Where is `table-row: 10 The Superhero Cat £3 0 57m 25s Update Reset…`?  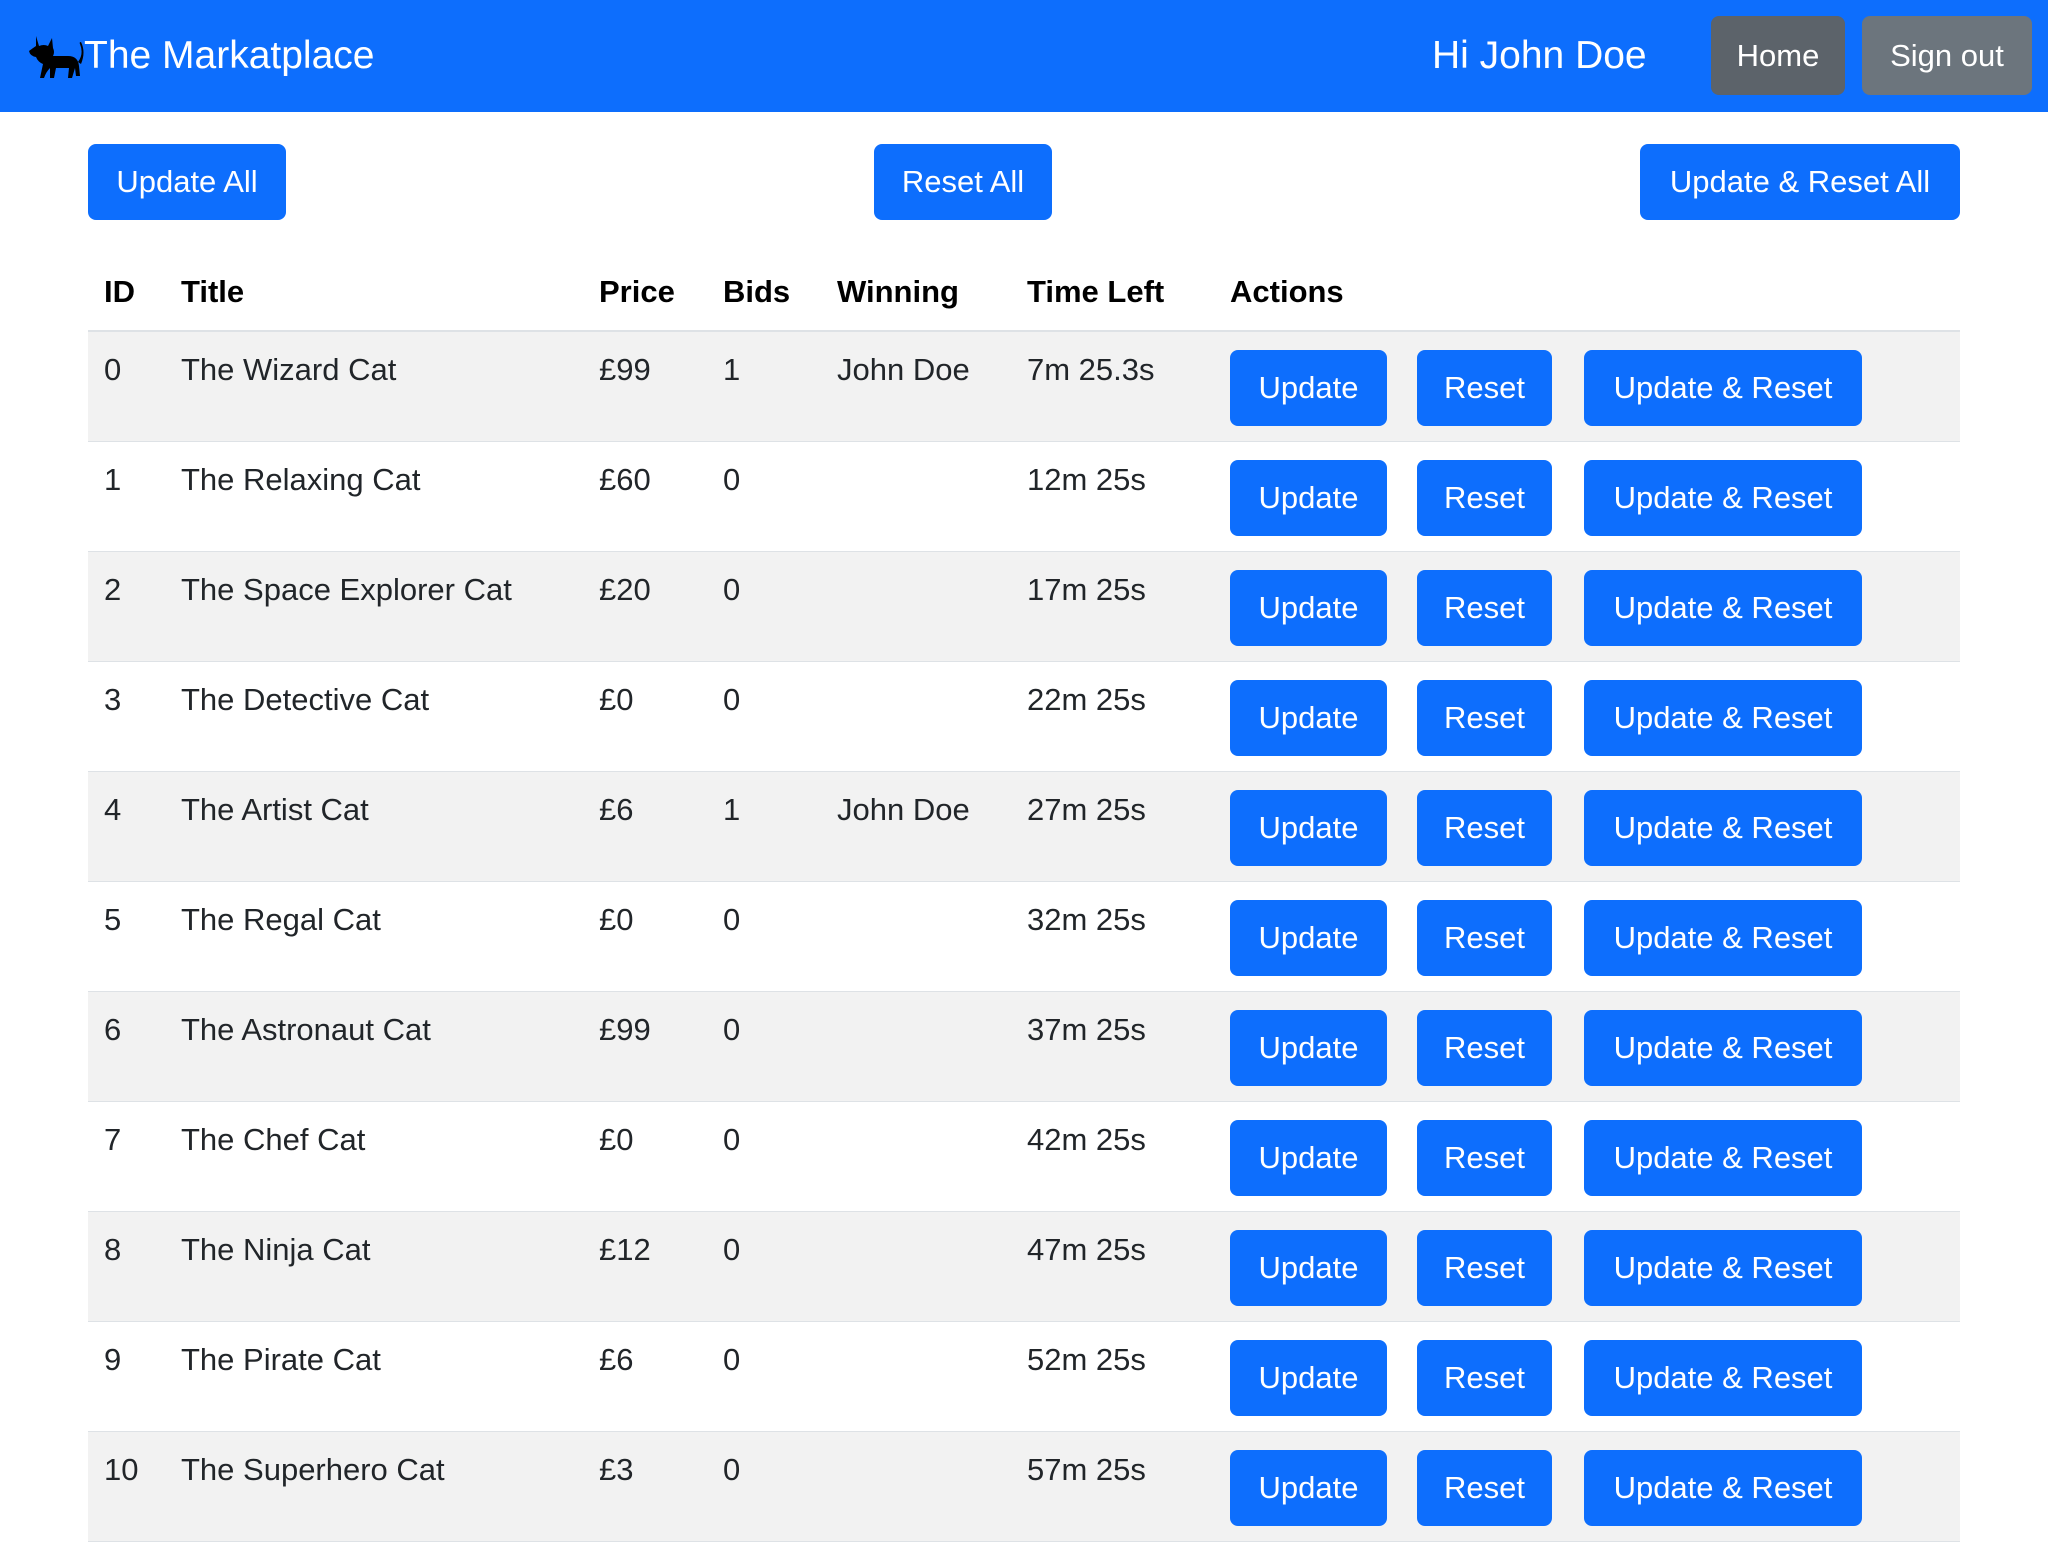 table-row: 10 The Superhero Cat £3 0 57m 25s Update Reset… is located at coordinates (1024, 1487).